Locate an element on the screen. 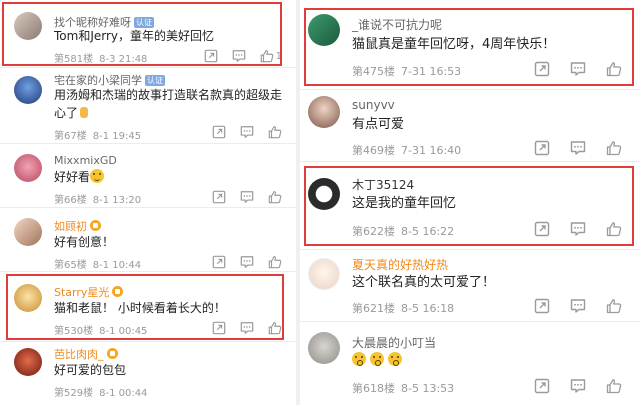  comment-meta: 第621楼 8-5 16:18 is located at coordinates (403, 308).